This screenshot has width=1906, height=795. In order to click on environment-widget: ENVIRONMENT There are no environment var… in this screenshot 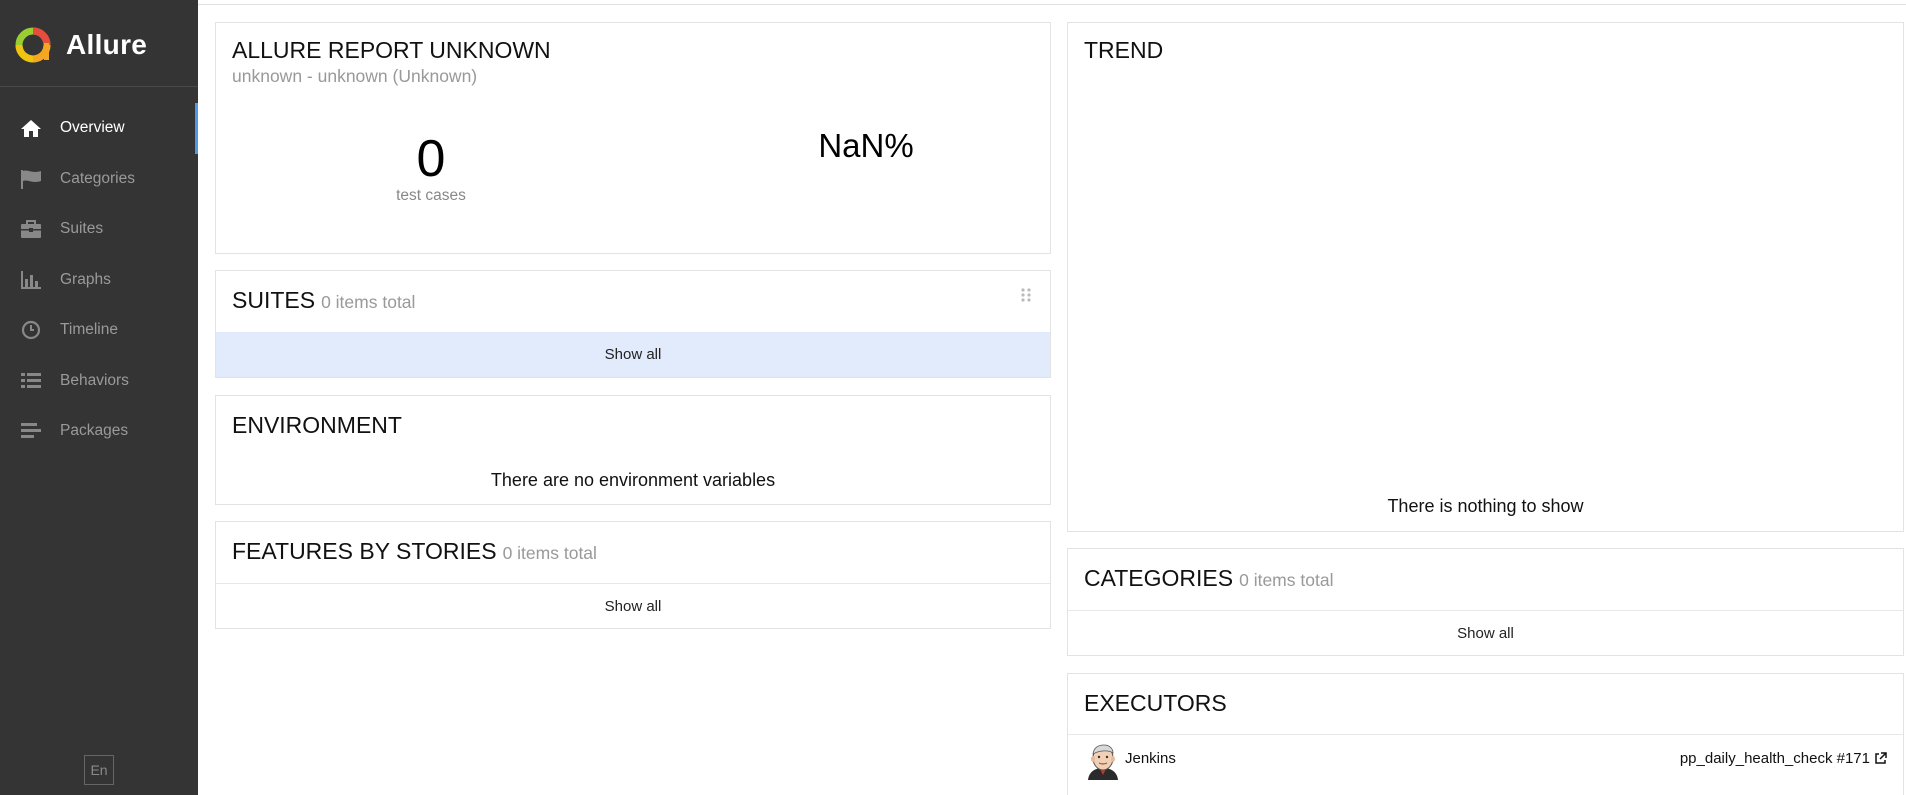, I will do `click(633, 450)`.